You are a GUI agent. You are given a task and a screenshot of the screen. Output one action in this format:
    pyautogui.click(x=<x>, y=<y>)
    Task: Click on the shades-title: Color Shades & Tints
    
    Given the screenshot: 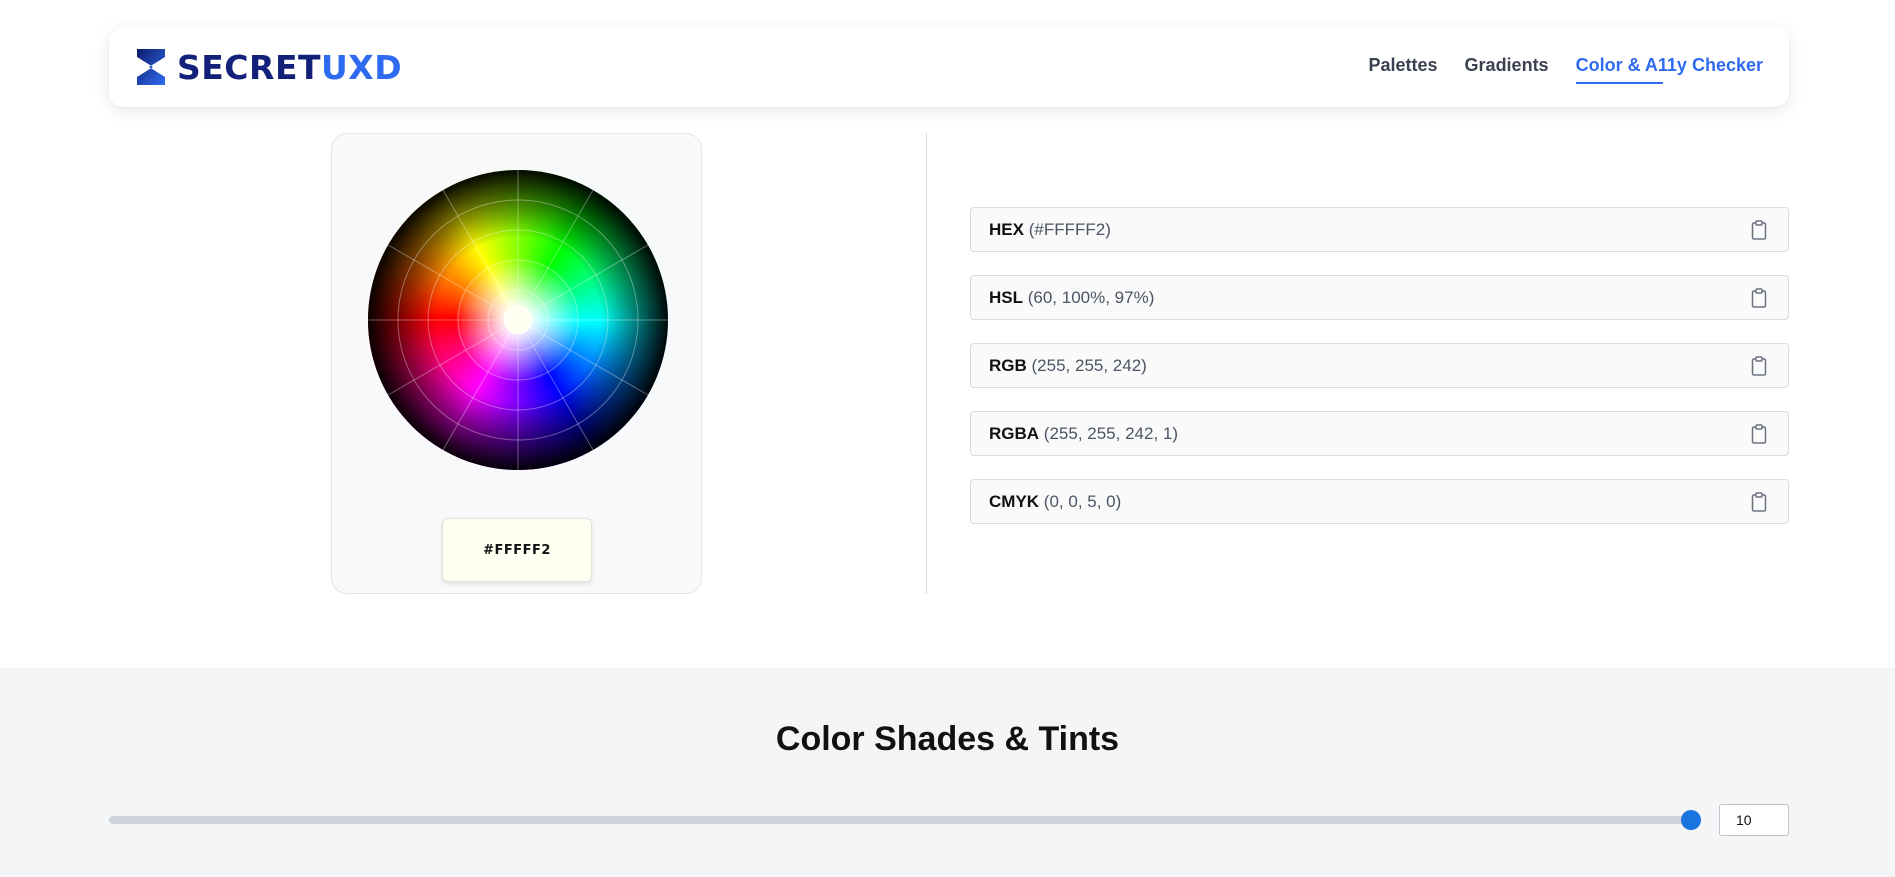 What is the action you would take?
    pyautogui.click(x=947, y=739)
    